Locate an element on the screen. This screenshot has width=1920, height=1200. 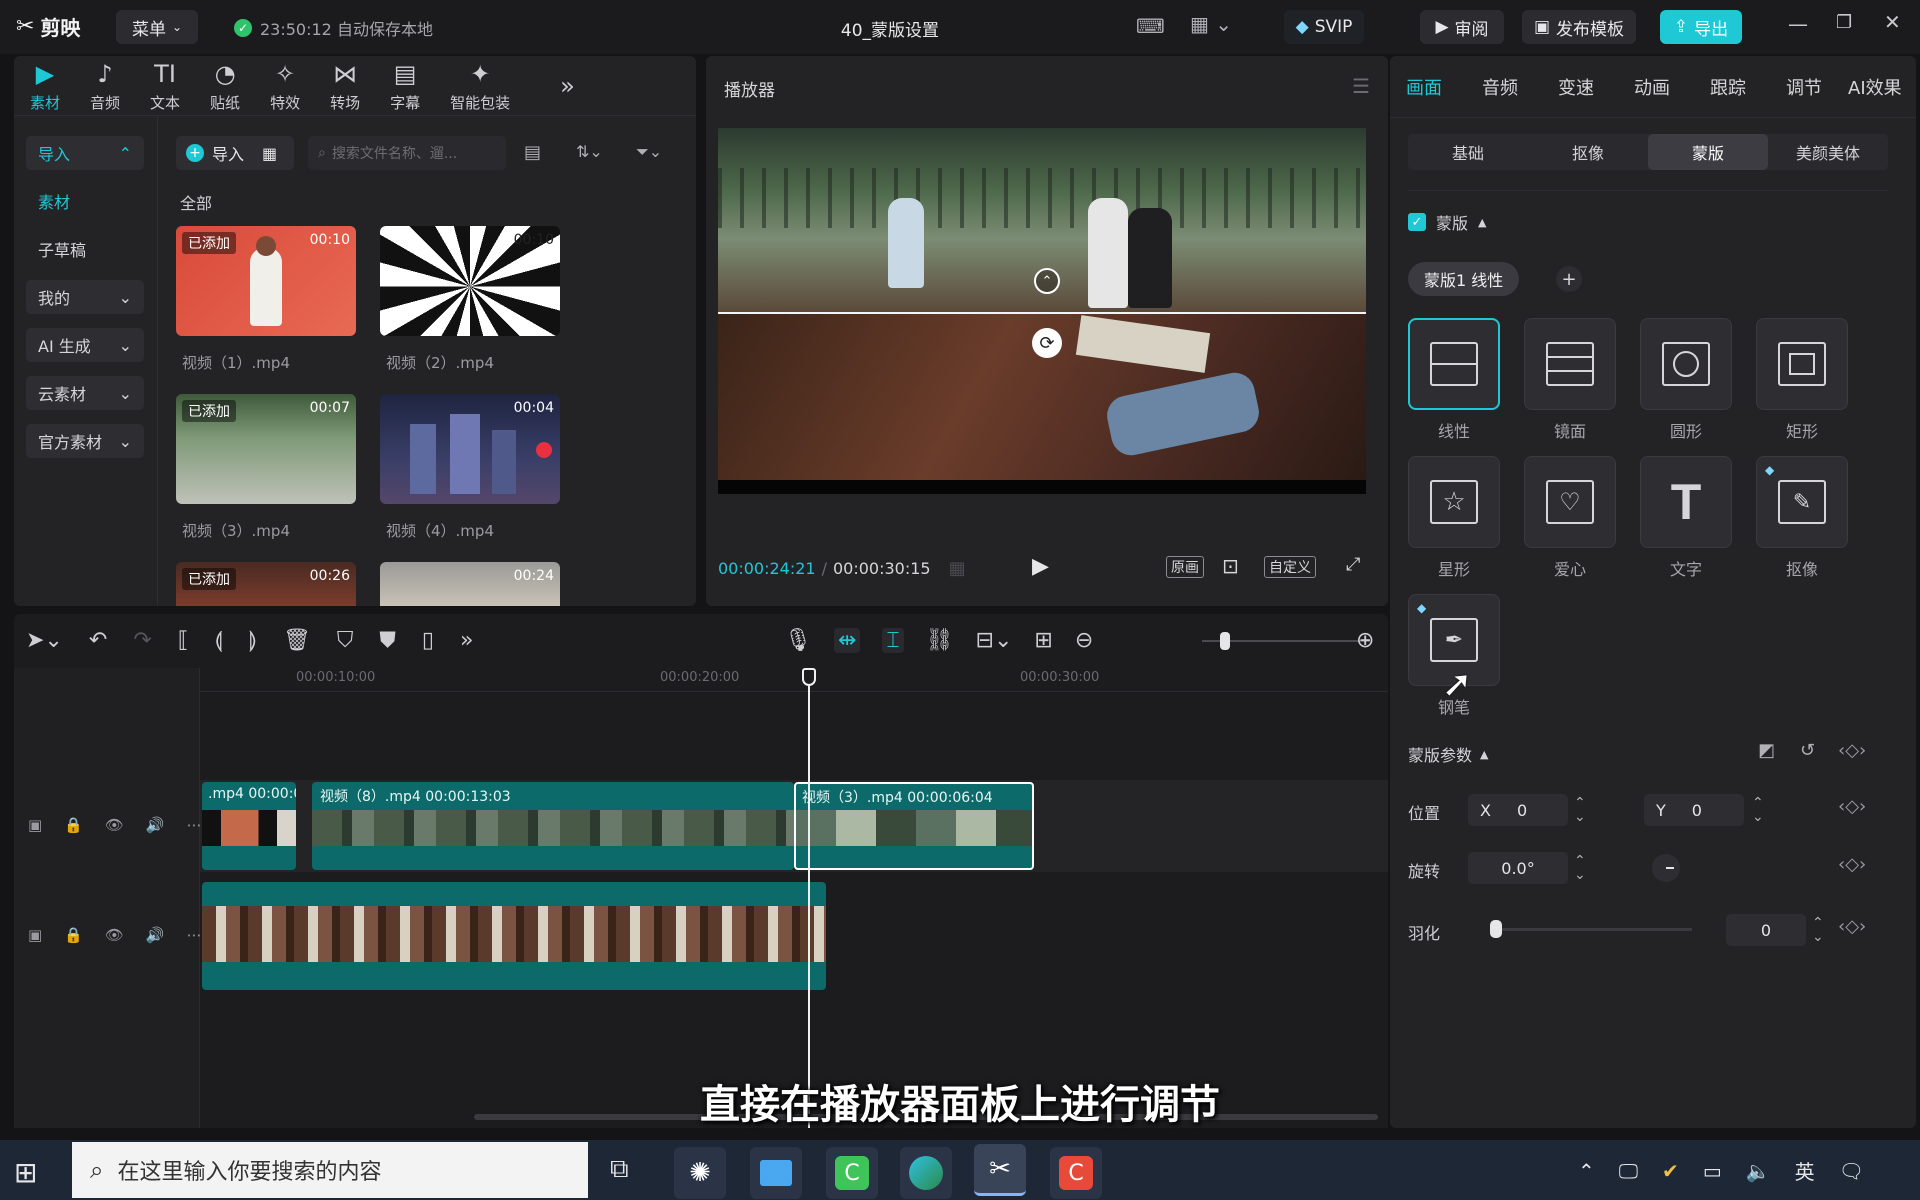
delete-icon: 🗑 is located at coordinates (297, 640).